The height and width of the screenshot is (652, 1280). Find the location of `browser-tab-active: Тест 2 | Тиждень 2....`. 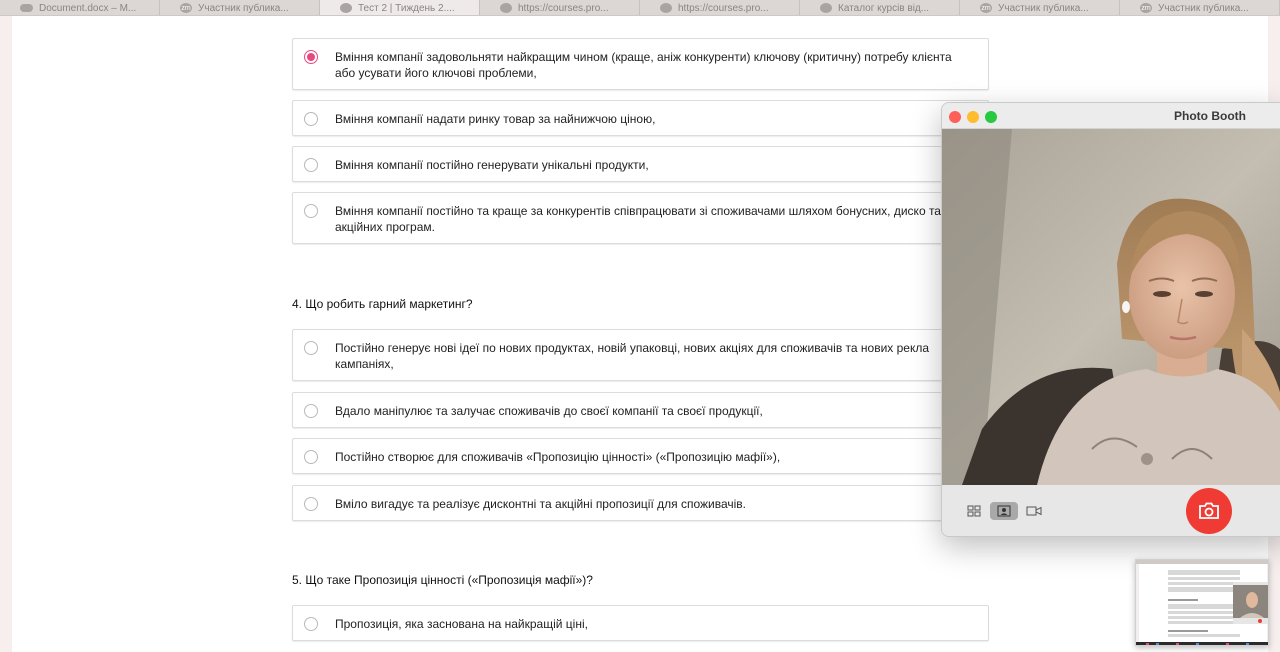

browser-tab-active: Тест 2 | Тиждень 2.... is located at coordinates (400, 7).